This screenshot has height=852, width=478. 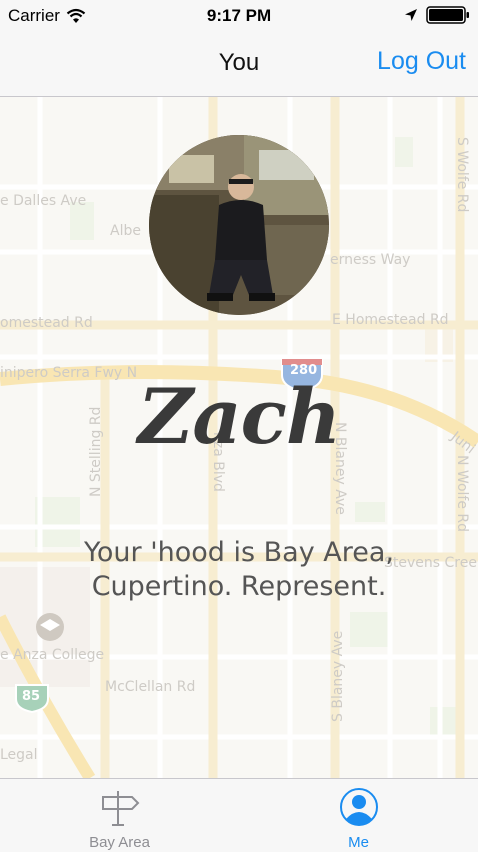 What do you see at coordinates (421, 61) in the screenshot?
I see `logout-button: Log Out` at bounding box center [421, 61].